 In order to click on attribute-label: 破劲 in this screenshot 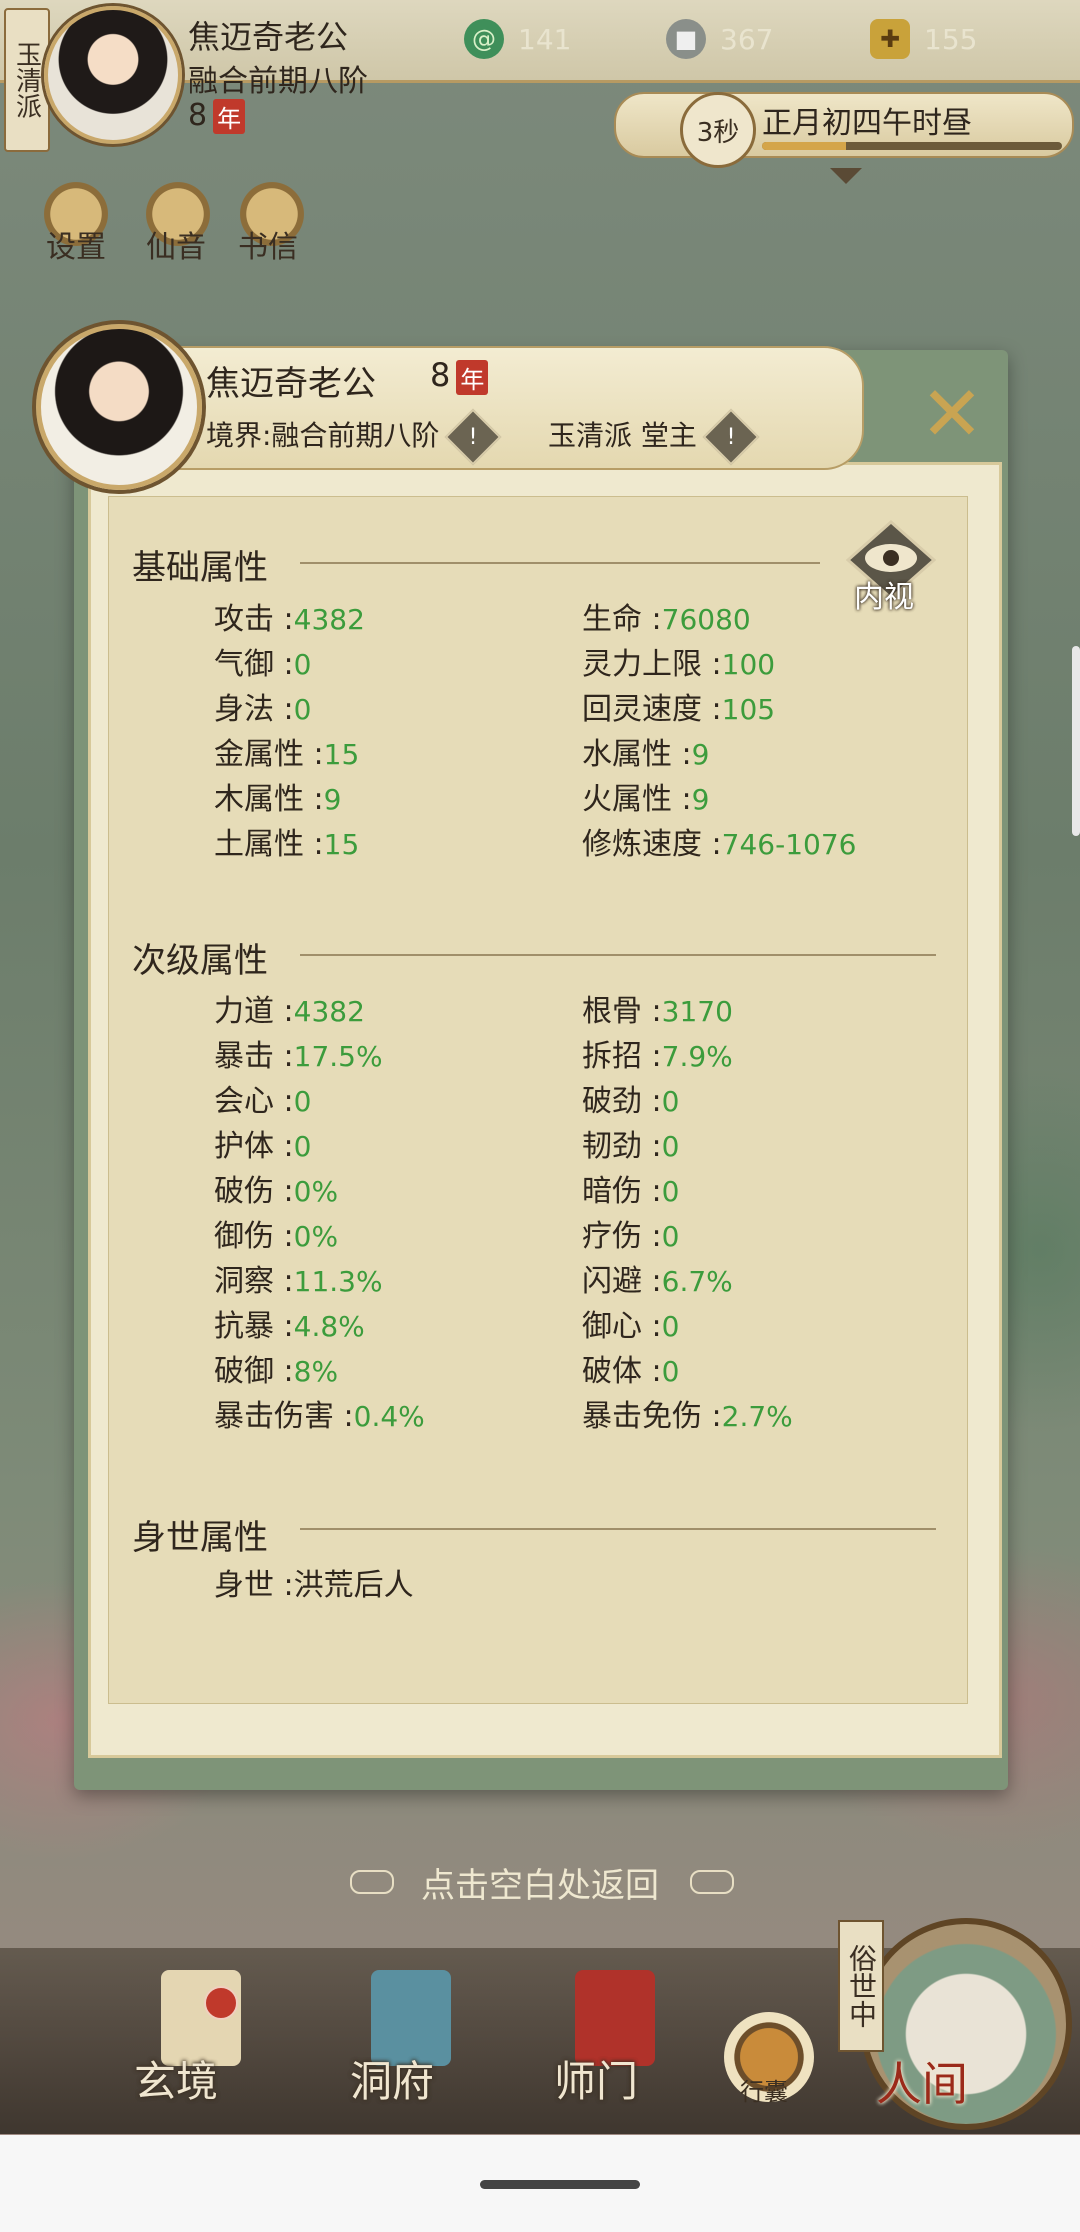, I will do `click(612, 1101)`.